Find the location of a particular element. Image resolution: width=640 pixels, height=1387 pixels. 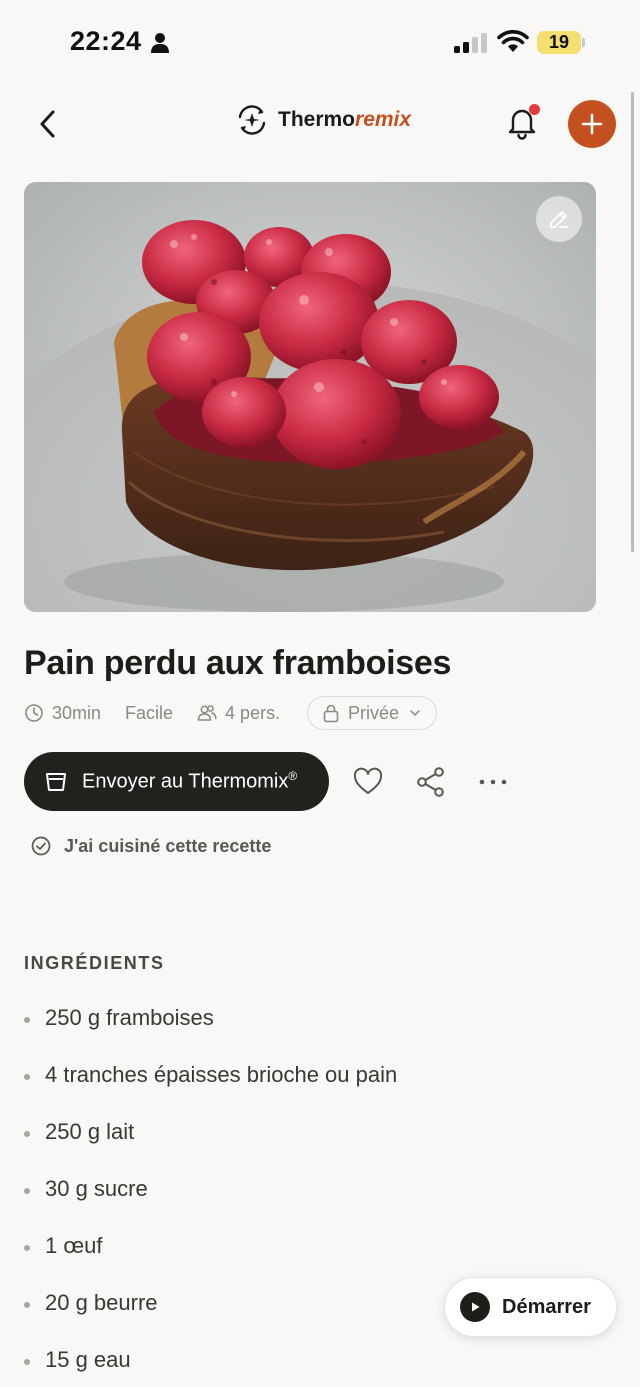

send-label: Envoyer au Thermomix® is located at coordinates (189, 781).